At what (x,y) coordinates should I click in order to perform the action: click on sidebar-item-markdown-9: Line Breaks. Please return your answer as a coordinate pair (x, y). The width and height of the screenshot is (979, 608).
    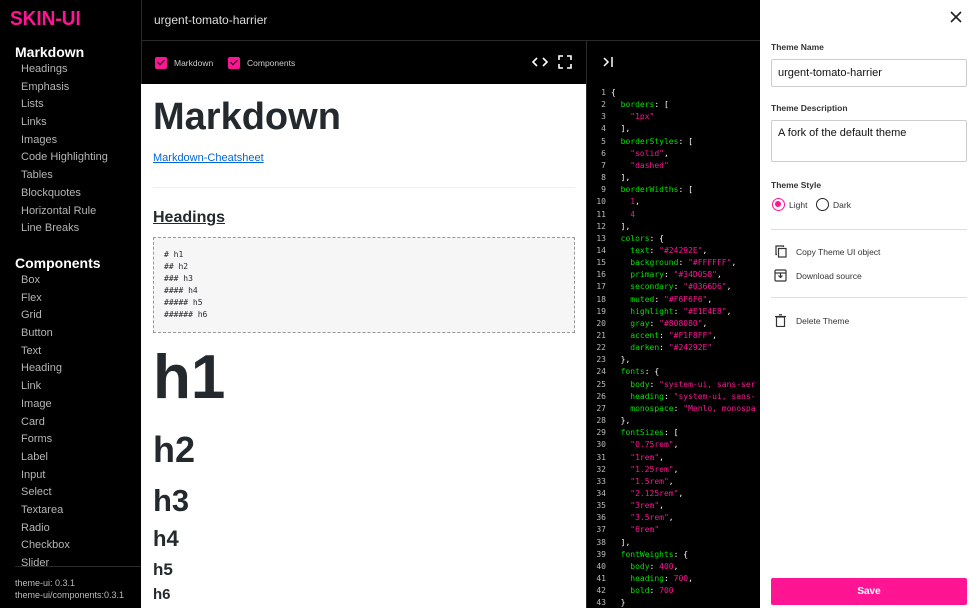
    Looking at the image, I should click on (64, 229).